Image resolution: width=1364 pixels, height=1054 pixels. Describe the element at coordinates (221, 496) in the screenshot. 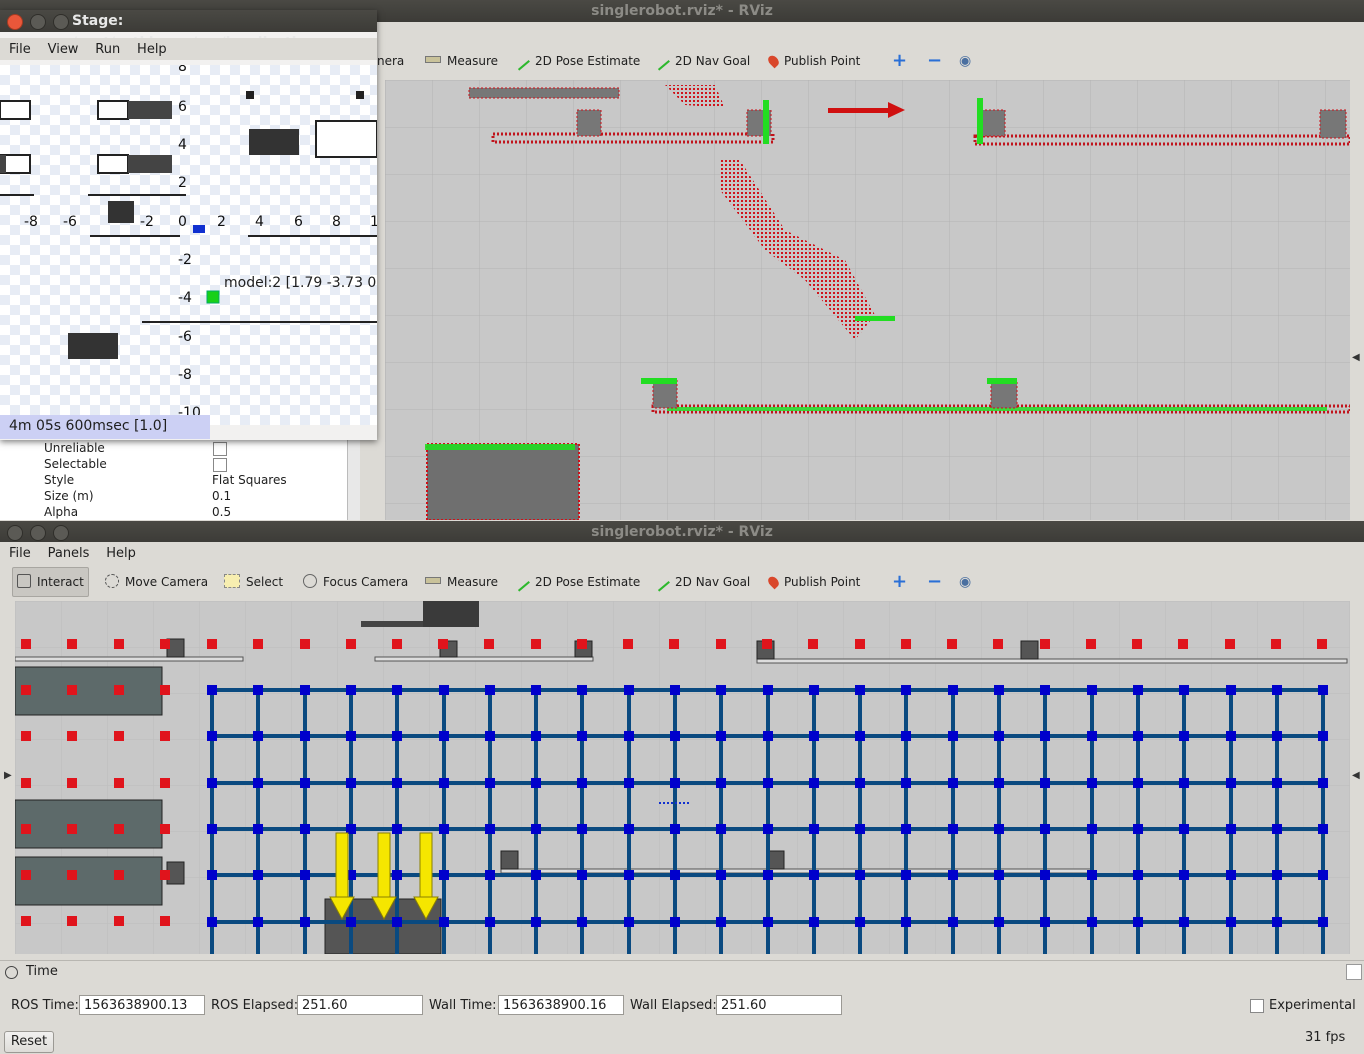

I see `prop-value-size: 0.1` at that location.